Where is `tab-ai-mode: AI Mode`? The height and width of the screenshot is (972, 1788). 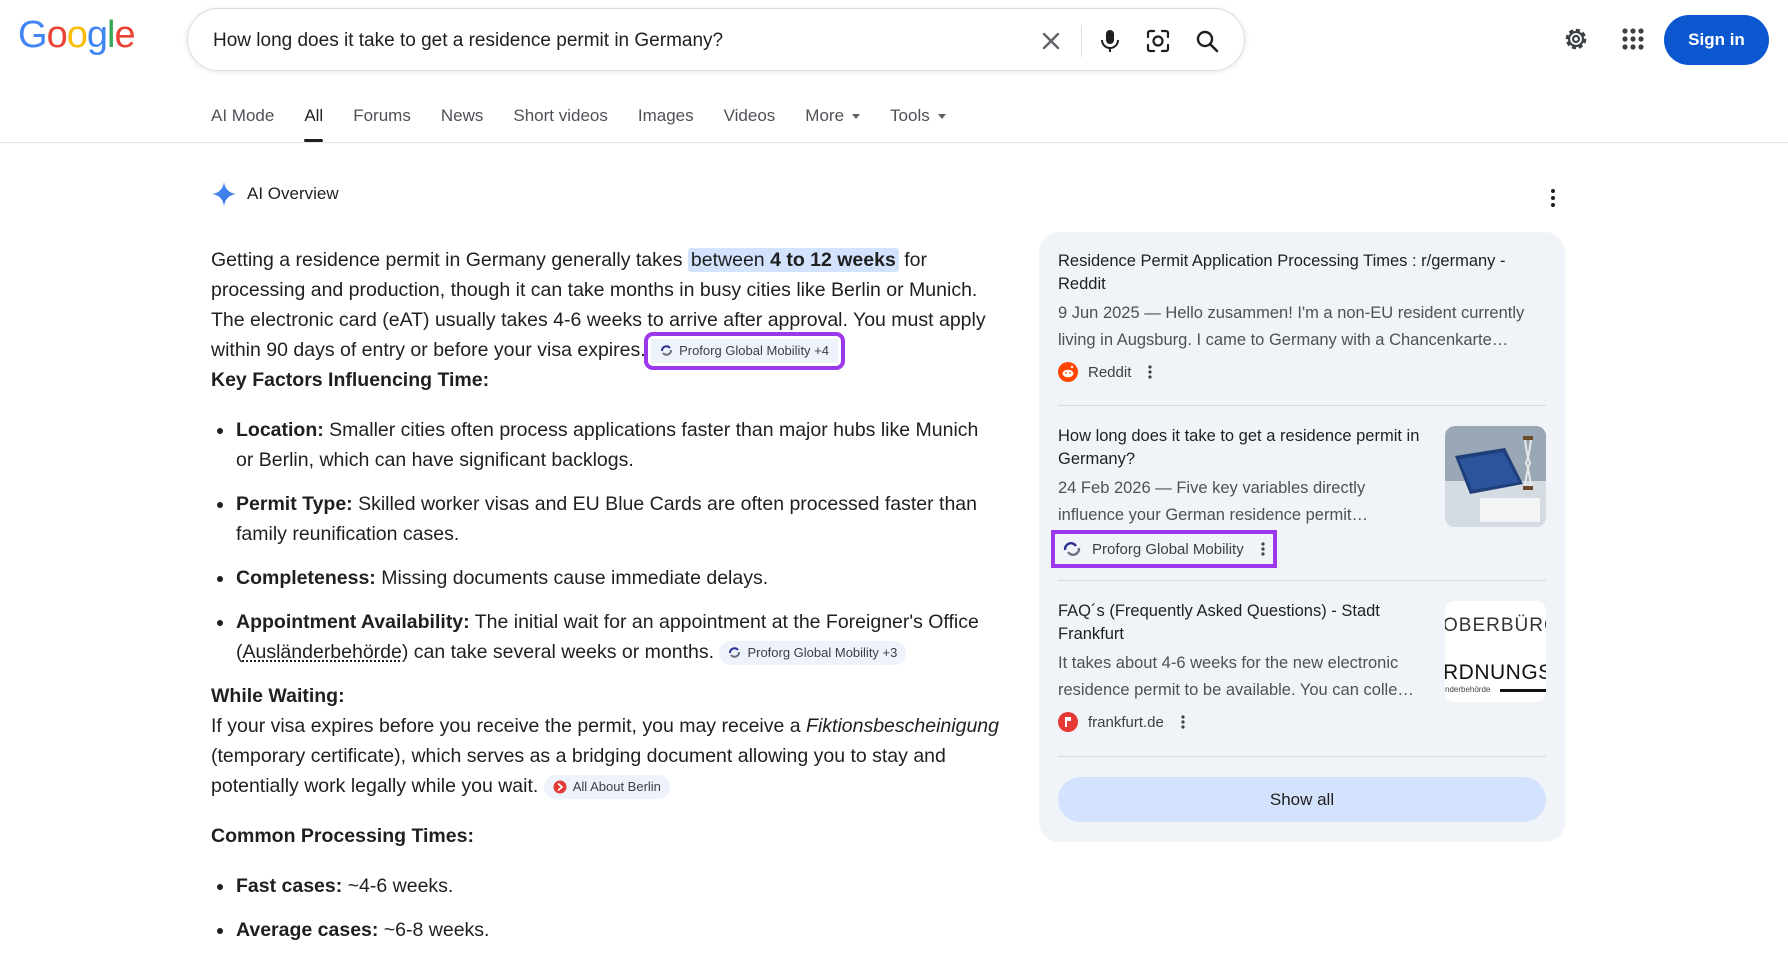 tab-ai-mode: AI Mode is located at coordinates (242, 121).